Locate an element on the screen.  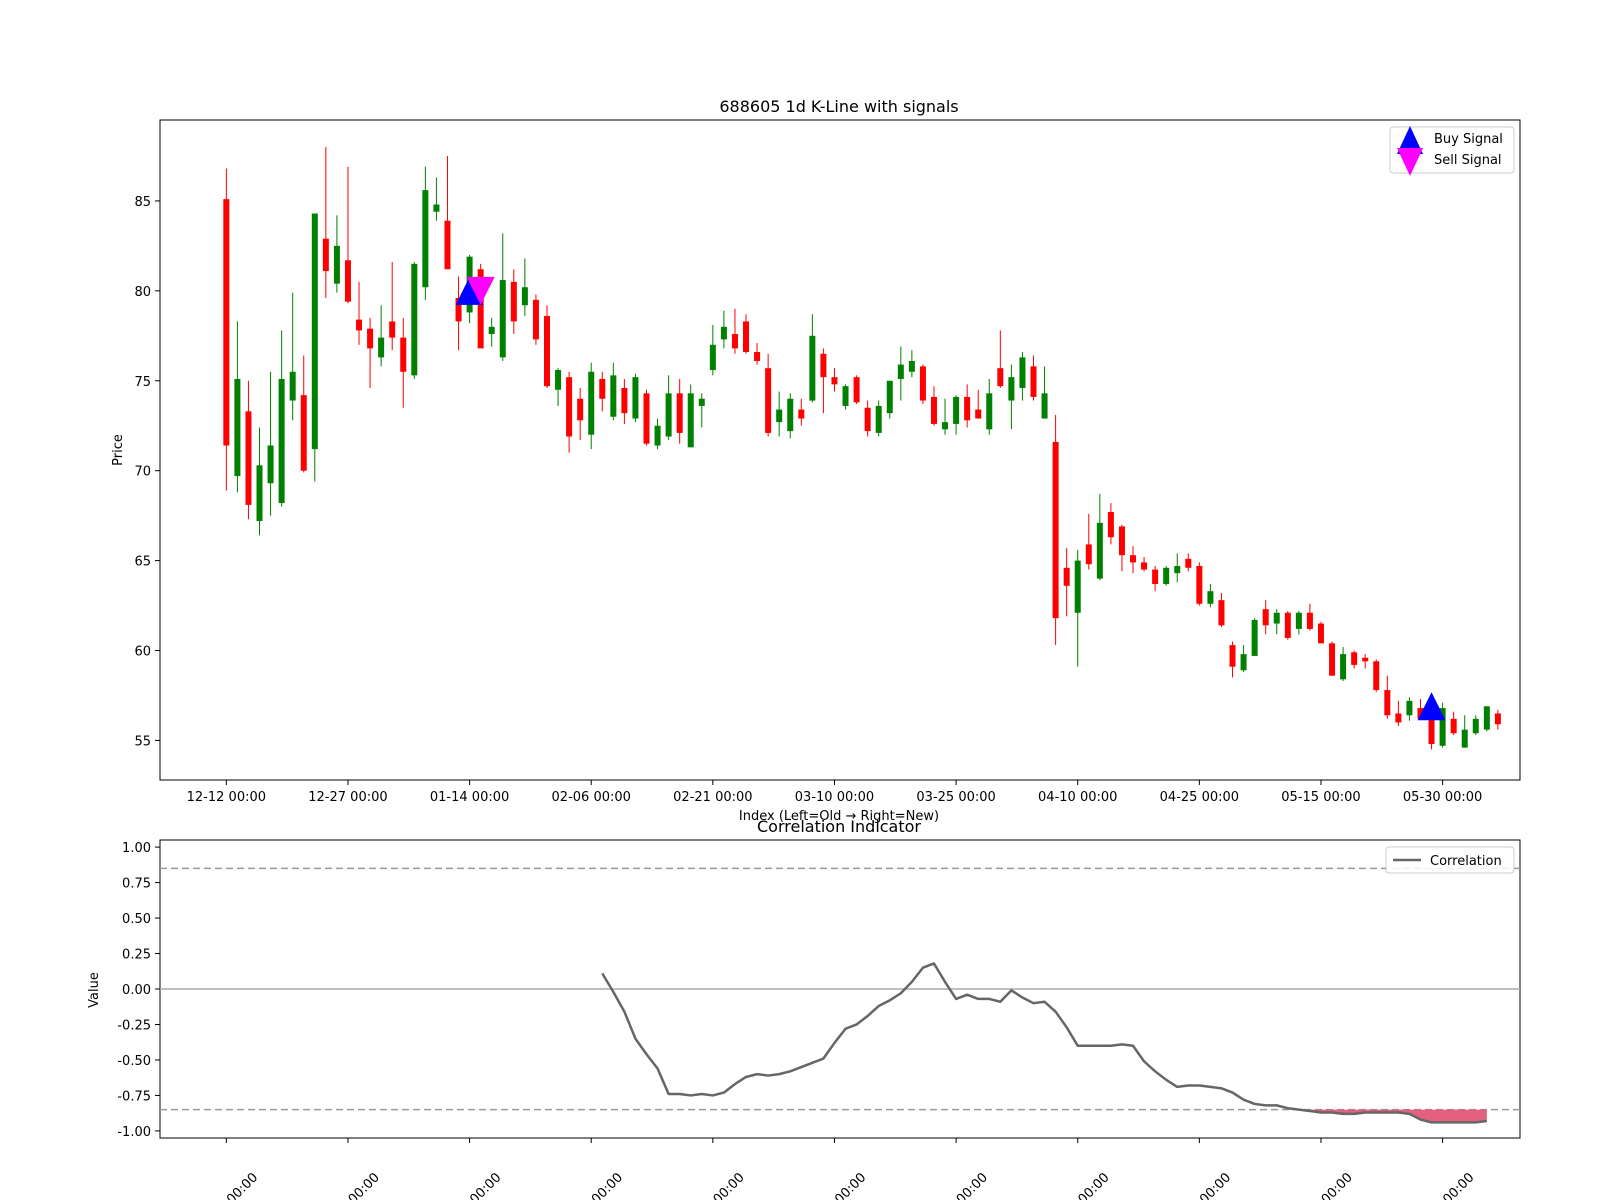
correlation-y-tick-label: 1.00 is located at coordinates (136, 848).